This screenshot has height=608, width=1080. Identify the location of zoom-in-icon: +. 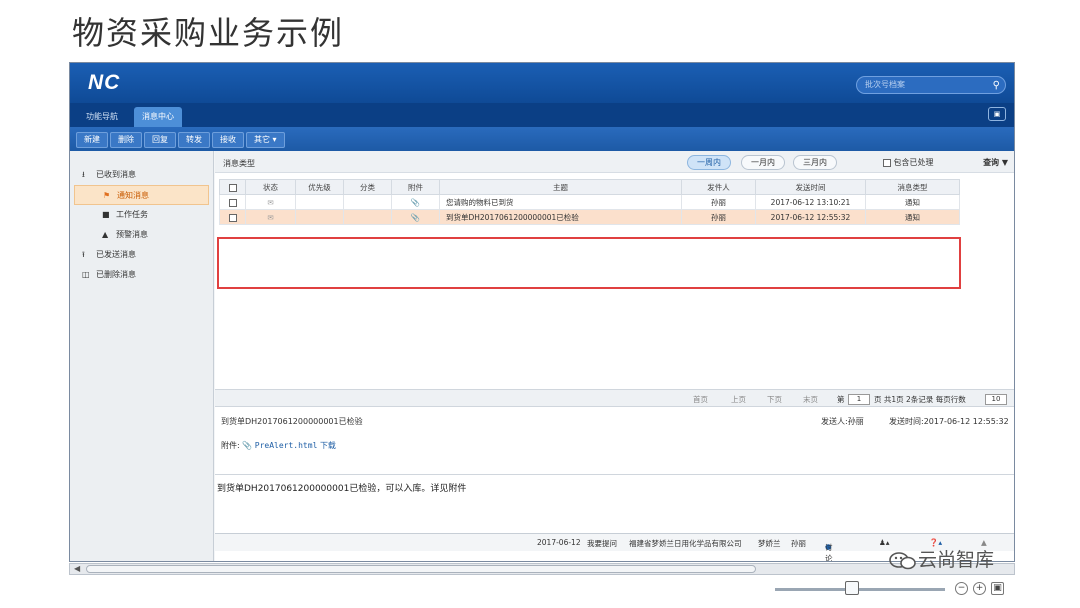
(979, 588).